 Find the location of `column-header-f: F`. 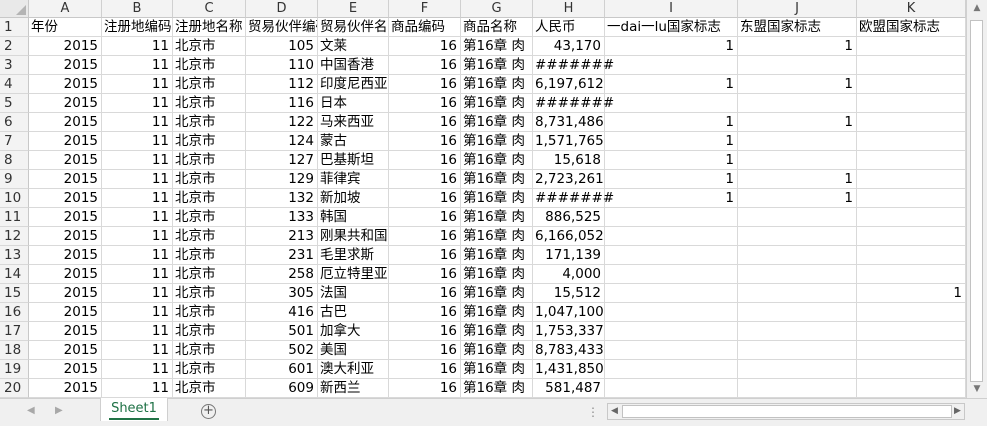

column-header-f: F is located at coordinates (425, 9).